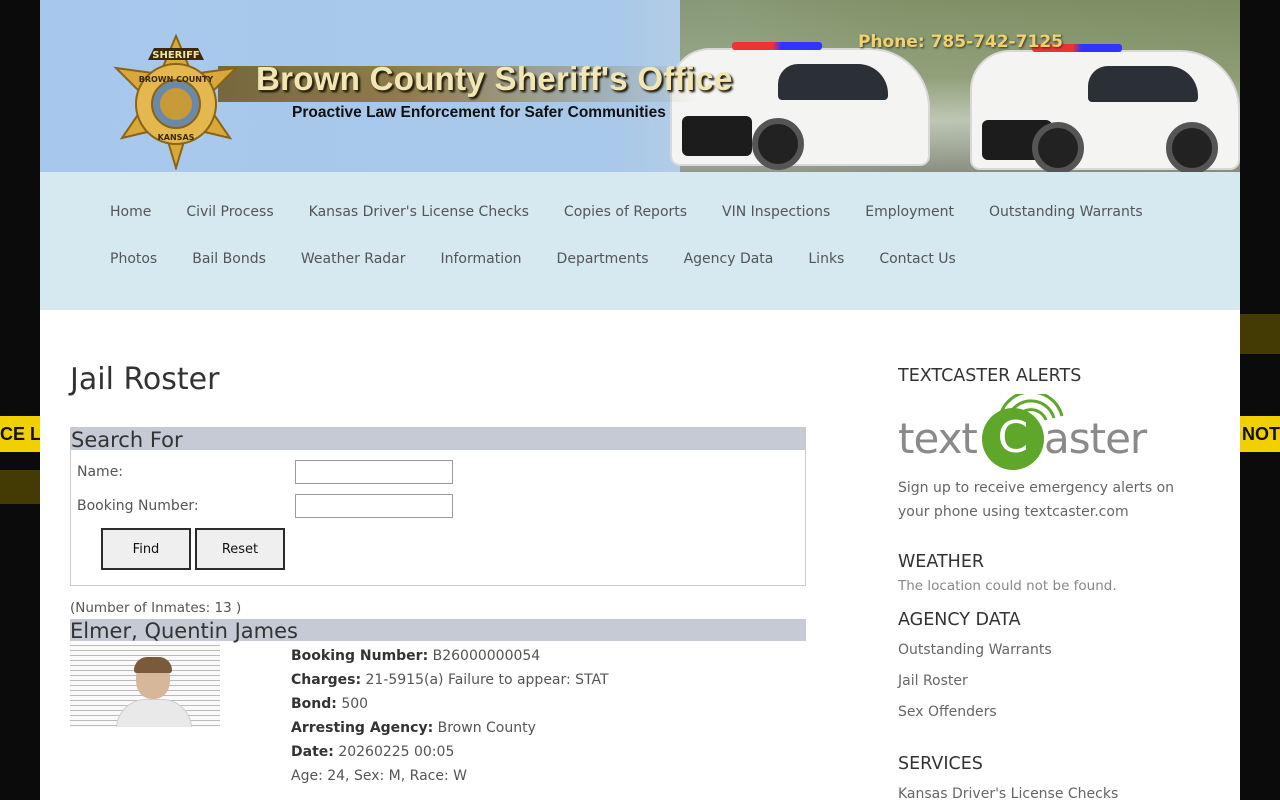 Image resolution: width=1280 pixels, height=800 pixels. I want to click on nav-item-contact-us: Contact Us, so click(917, 259).